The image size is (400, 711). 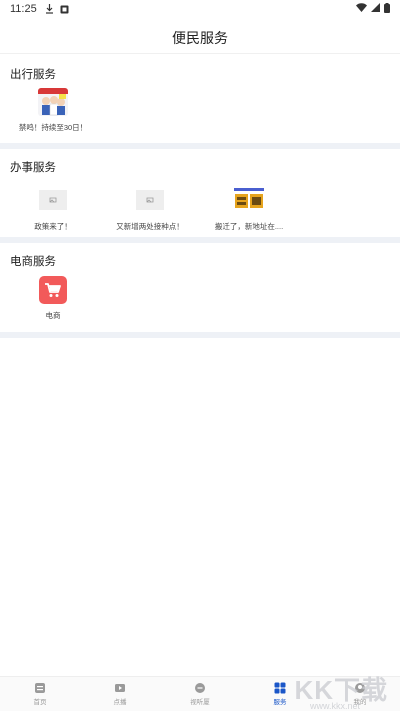 I want to click on notification-icon, so click(x=64, y=9).